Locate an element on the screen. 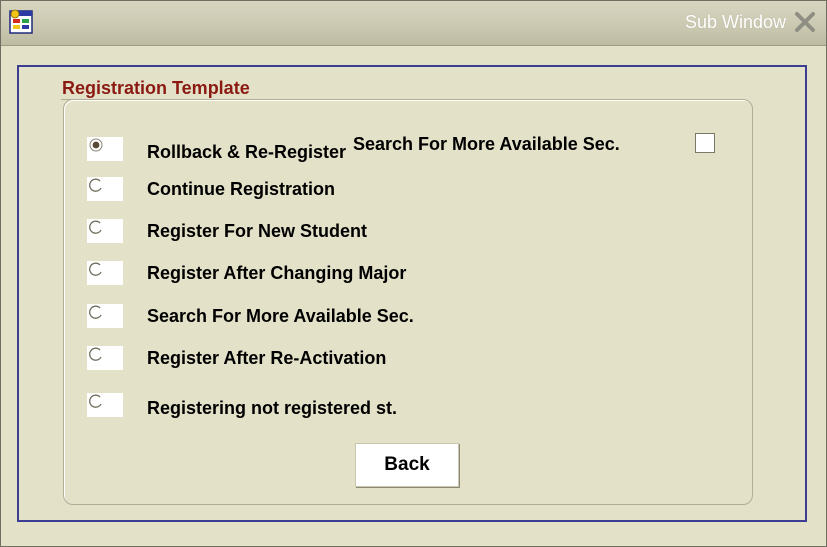 The image size is (827, 547). back-button: Back is located at coordinates (407, 465).